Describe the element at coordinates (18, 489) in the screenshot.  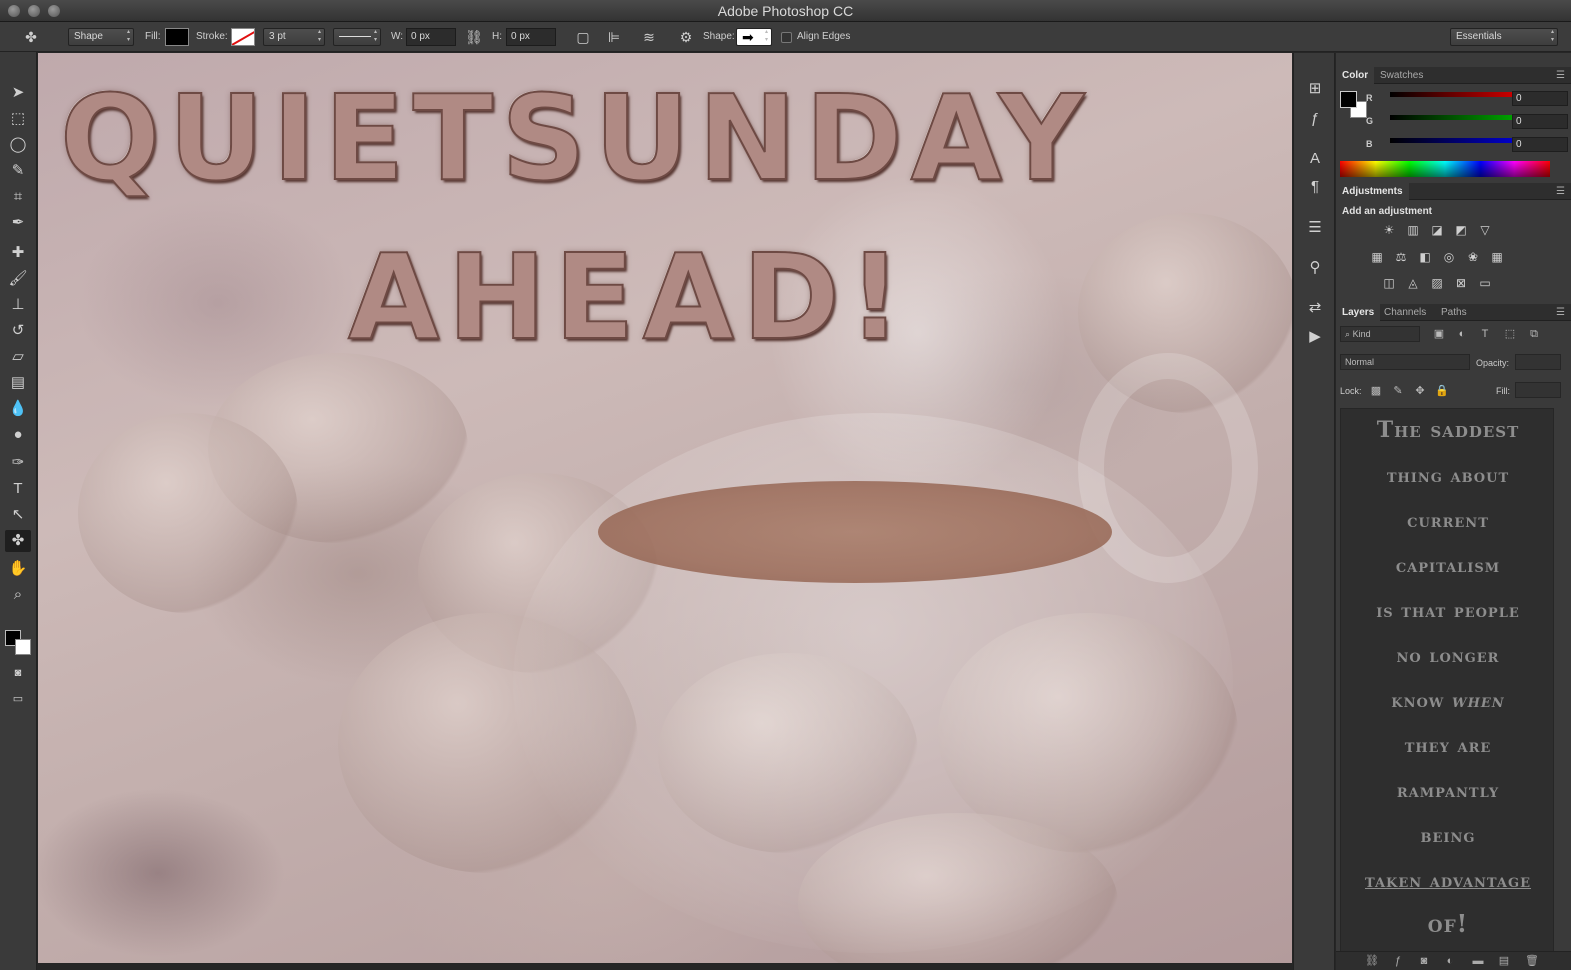
I see `type-tool-icon: T` at that location.